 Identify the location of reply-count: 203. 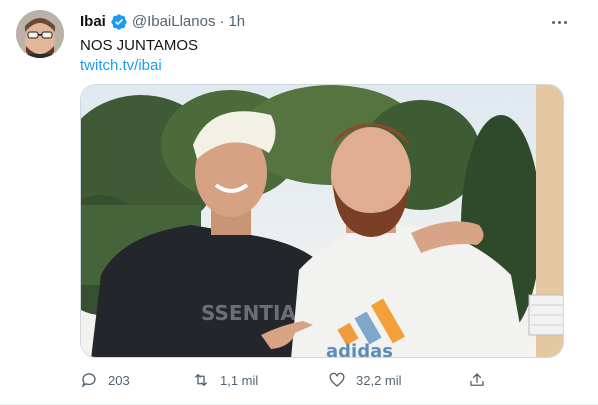
(119, 380).